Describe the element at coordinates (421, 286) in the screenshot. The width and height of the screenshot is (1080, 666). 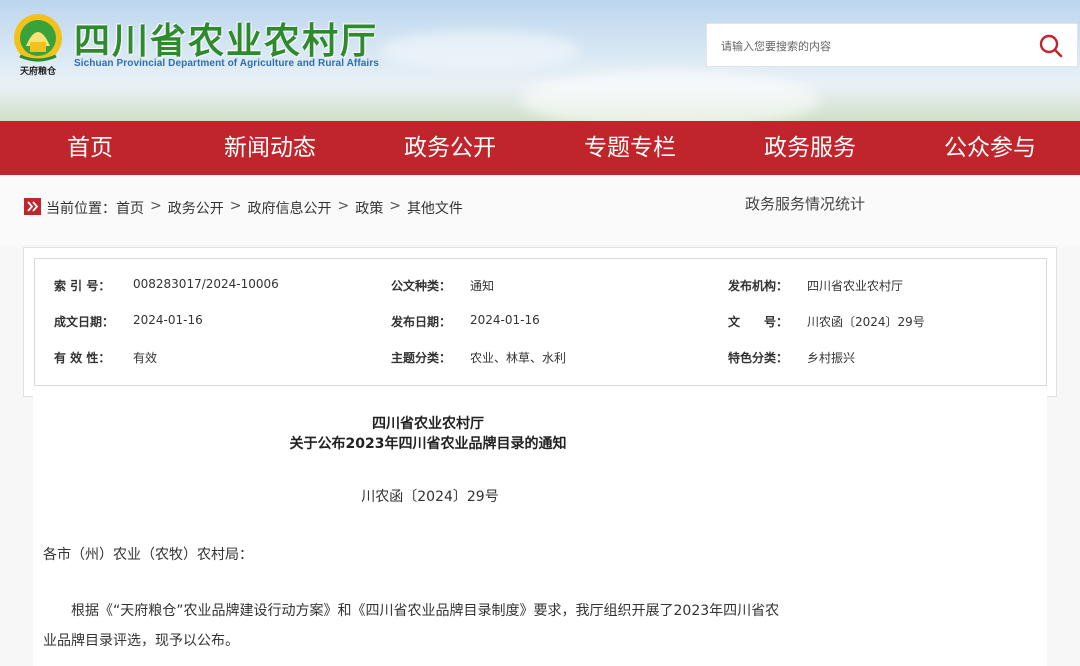
I see `doc-type-label: 公文种类：` at that location.